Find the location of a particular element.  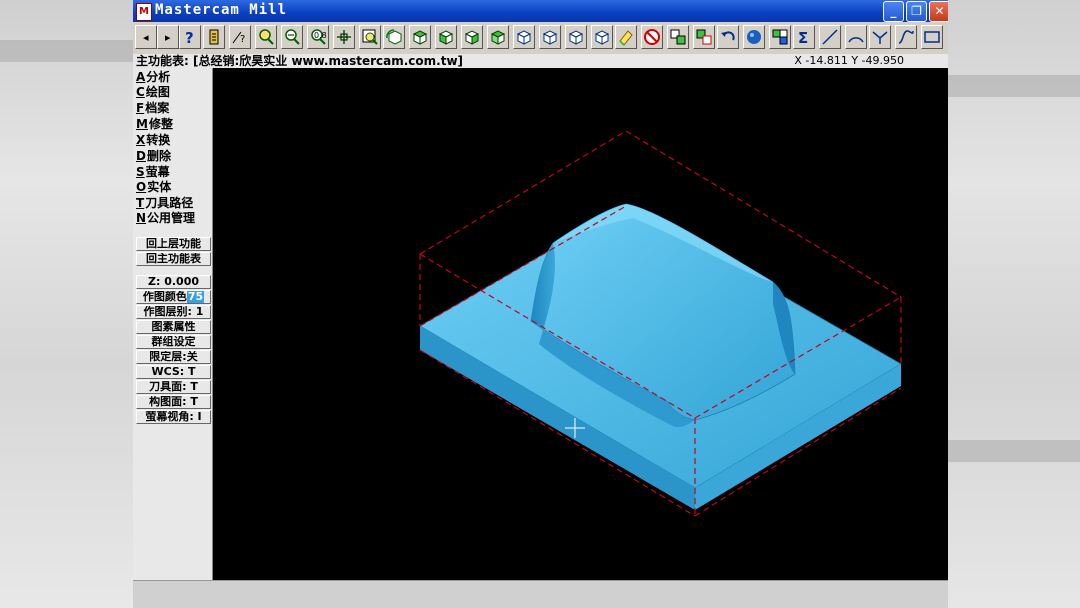

analyze-button: ? is located at coordinates (240, 37).